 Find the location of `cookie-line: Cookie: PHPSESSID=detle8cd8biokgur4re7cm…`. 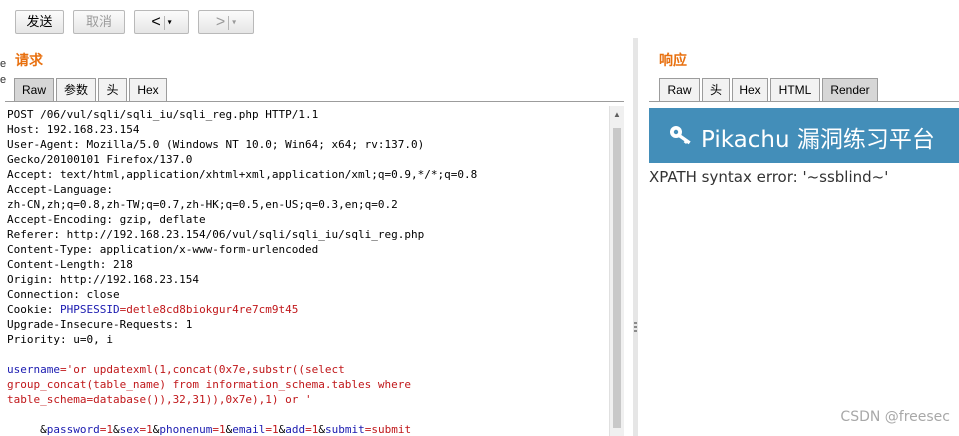

cookie-line: Cookie: PHPSESSID=detle8cd8biokgur4re7cm… is located at coordinates (152, 309).